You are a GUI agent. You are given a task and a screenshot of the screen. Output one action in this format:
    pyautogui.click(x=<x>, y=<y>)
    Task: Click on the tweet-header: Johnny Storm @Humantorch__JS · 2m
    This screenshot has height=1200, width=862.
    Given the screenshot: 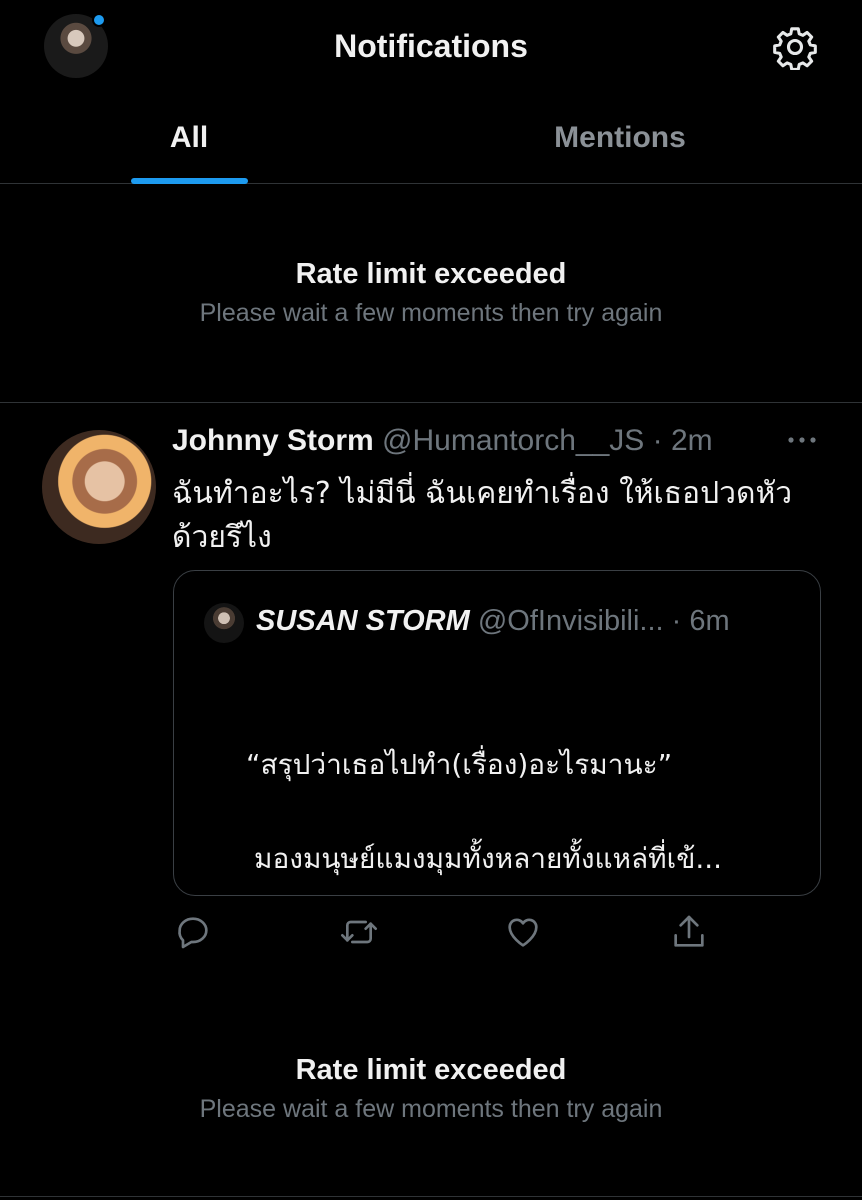 What is the action you would take?
    pyautogui.click(x=442, y=441)
    